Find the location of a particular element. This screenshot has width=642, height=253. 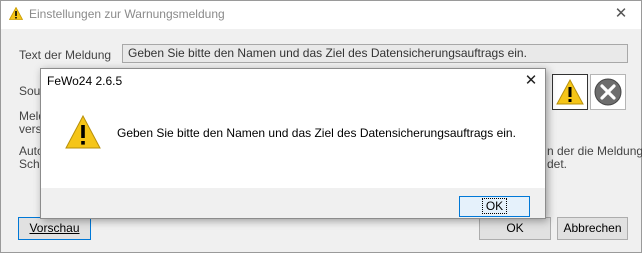

settings-close-button: ✕ is located at coordinates (621, 14).